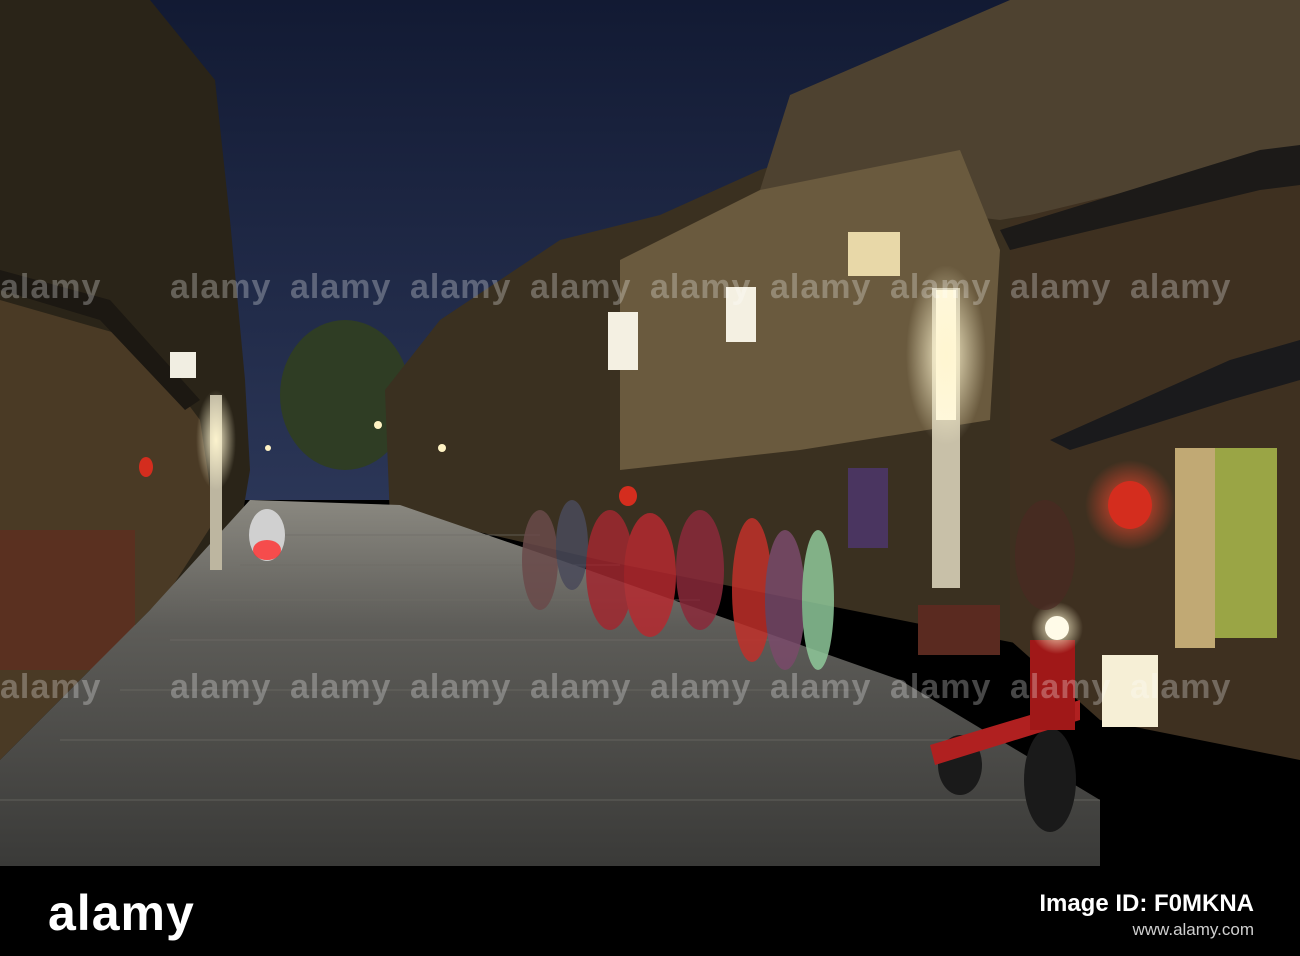  I want to click on signboard-left, so click(183, 365).